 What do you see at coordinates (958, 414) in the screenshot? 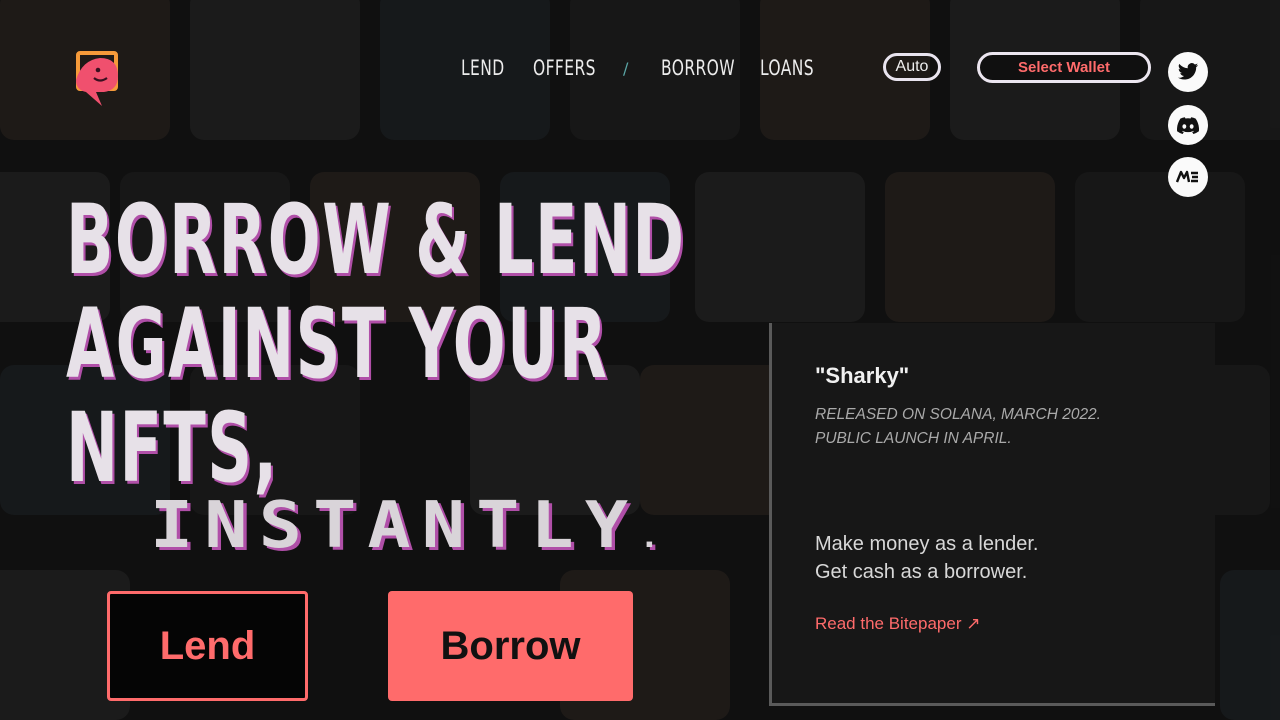
I see `panel-sub-line-1: RELEASED ON SOLANA, MARCH 2022.` at bounding box center [958, 414].